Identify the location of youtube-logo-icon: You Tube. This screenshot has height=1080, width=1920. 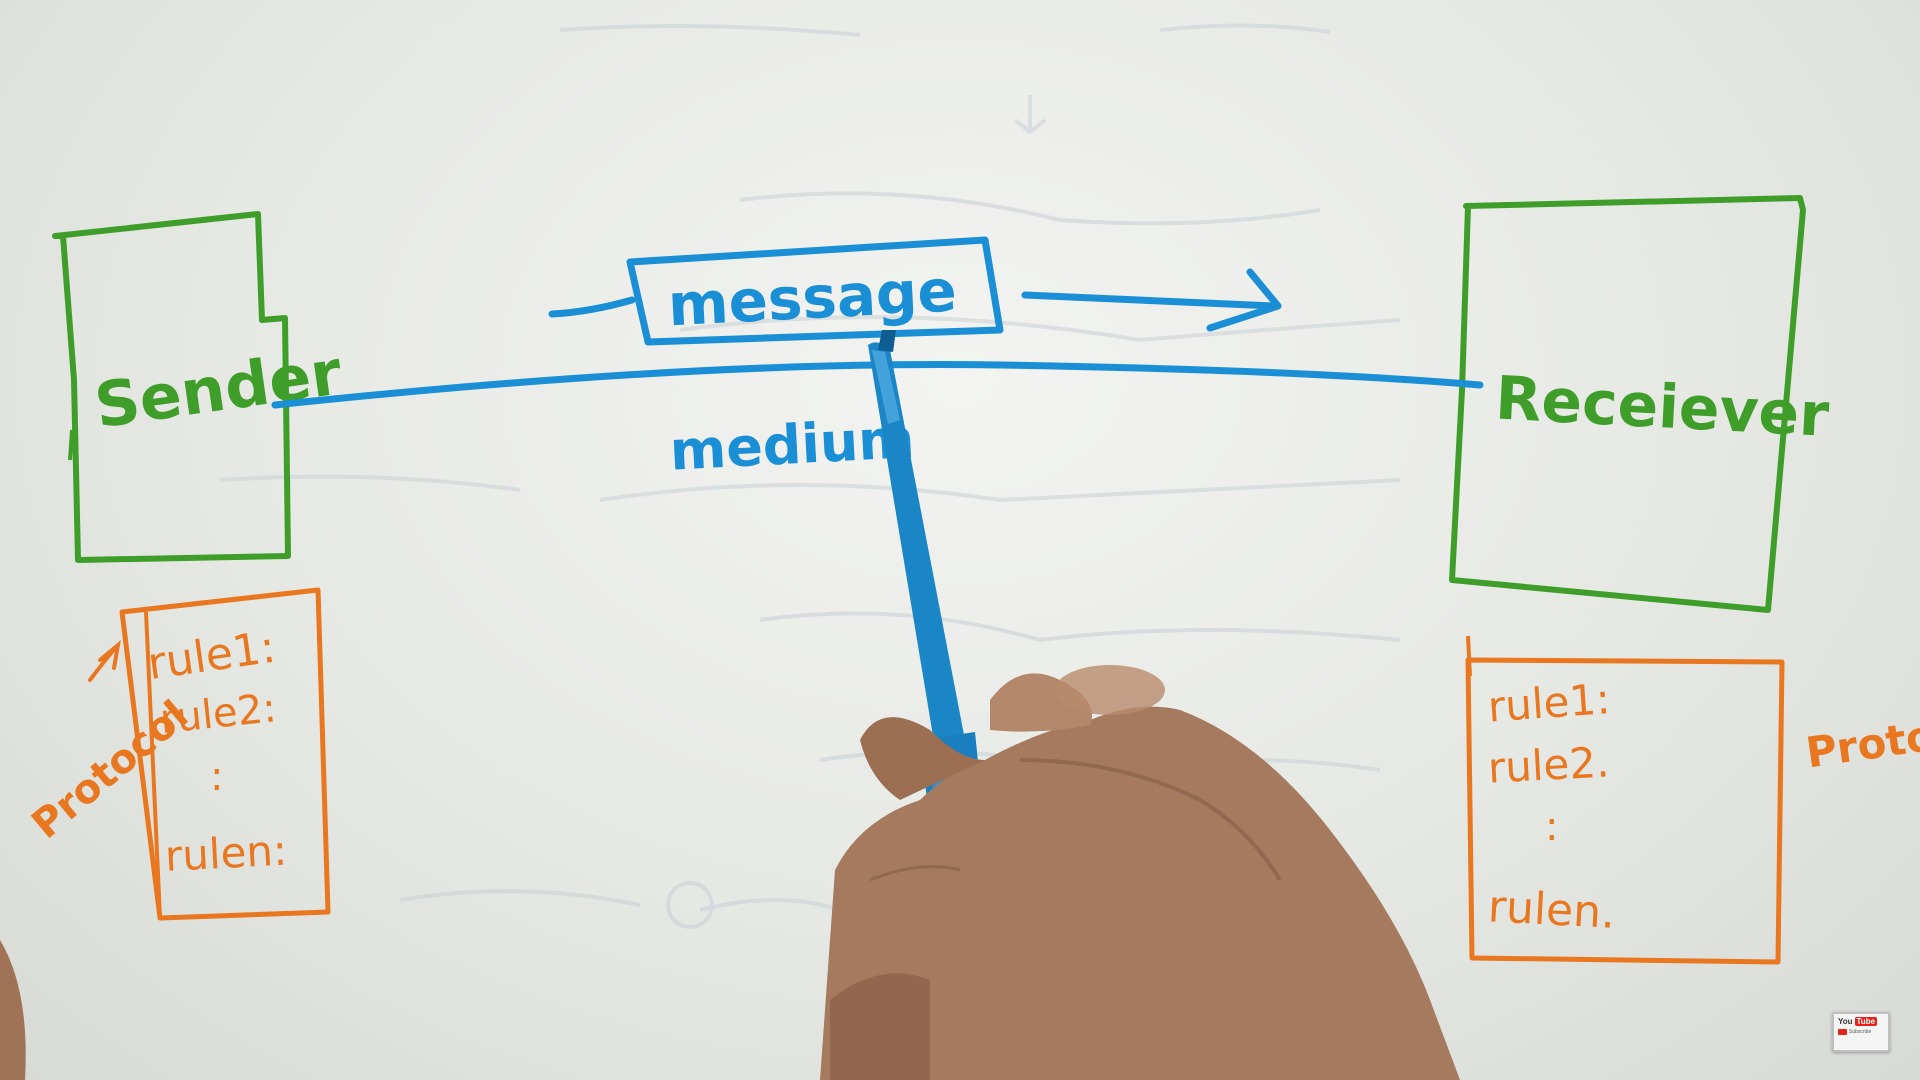
(1861, 1021).